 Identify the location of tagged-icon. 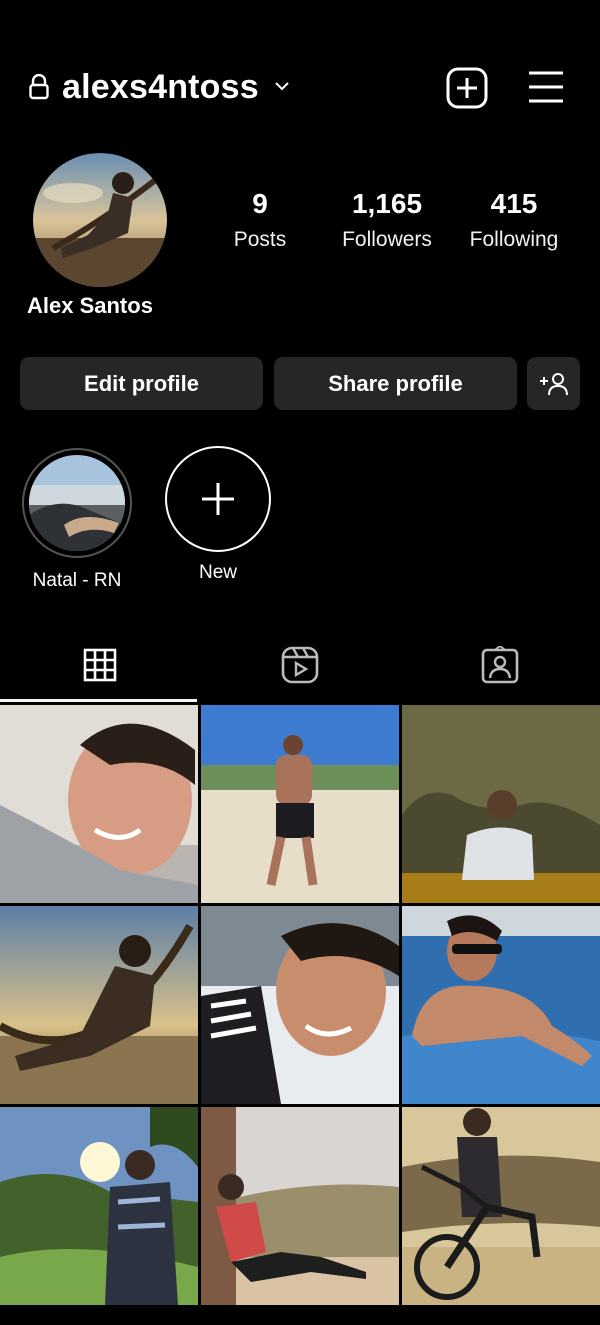
(500, 665).